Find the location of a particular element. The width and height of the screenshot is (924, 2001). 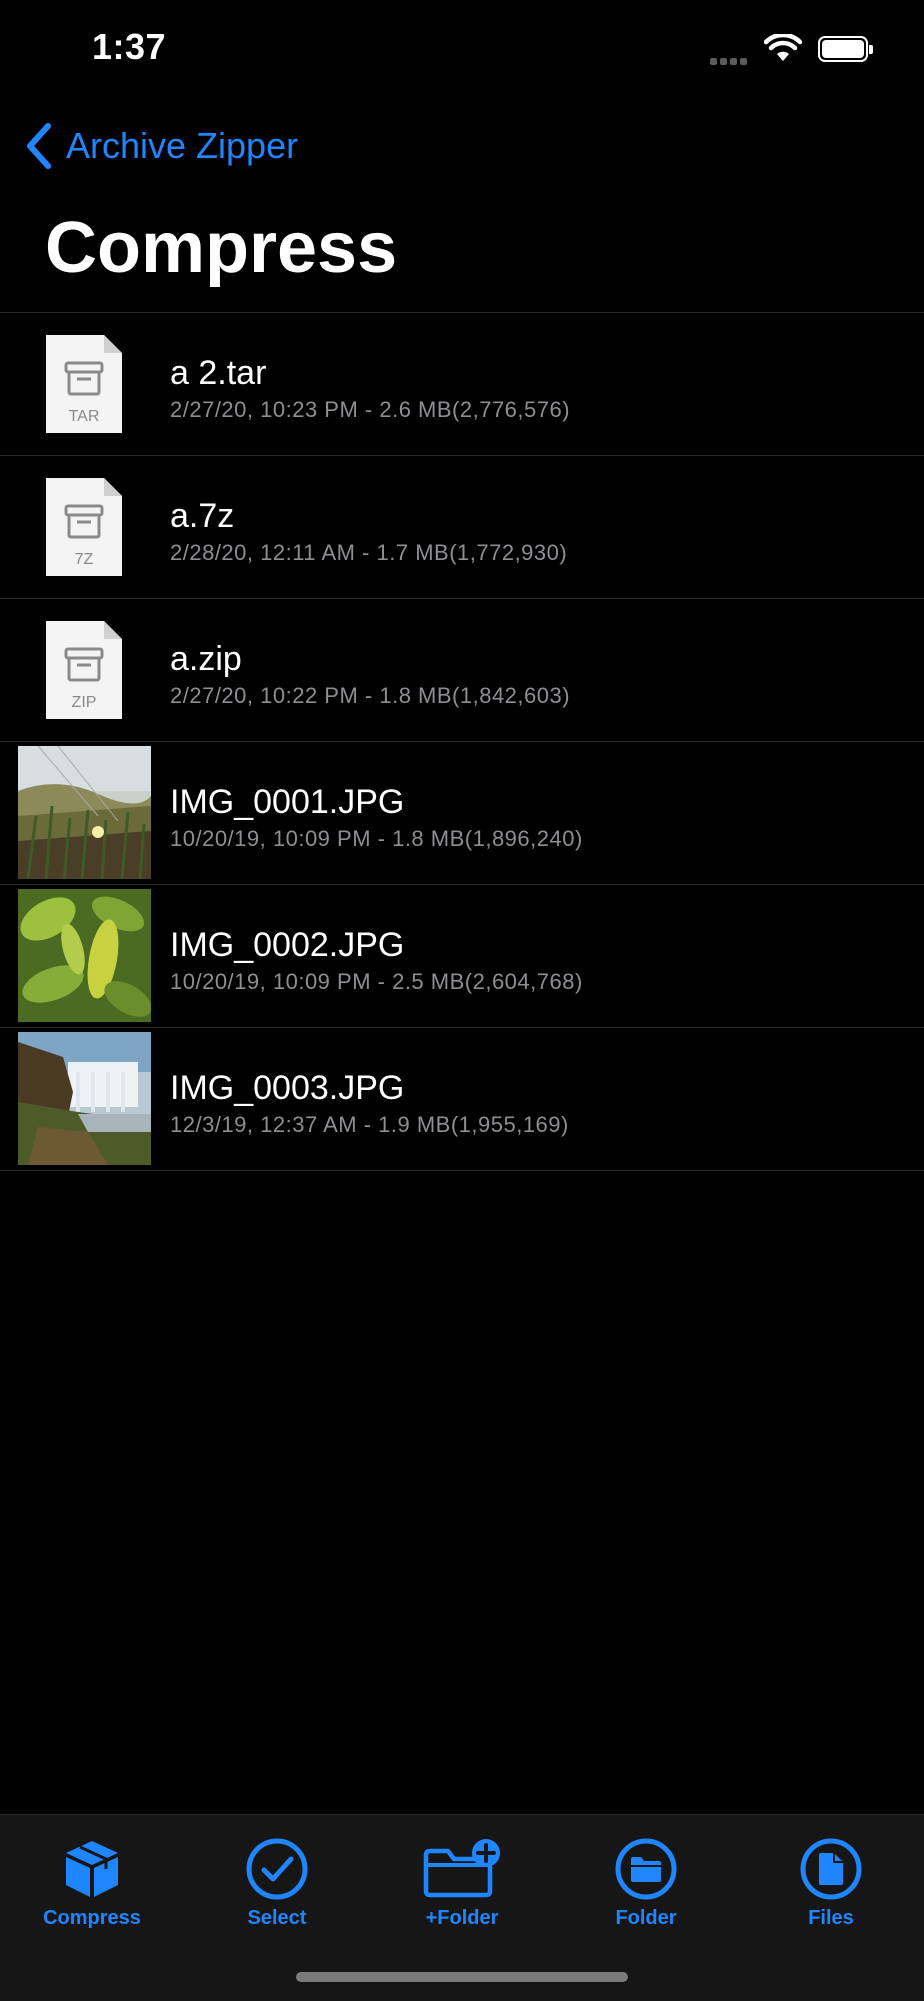

checkmark-circle-icon is located at coordinates (277, 1869).